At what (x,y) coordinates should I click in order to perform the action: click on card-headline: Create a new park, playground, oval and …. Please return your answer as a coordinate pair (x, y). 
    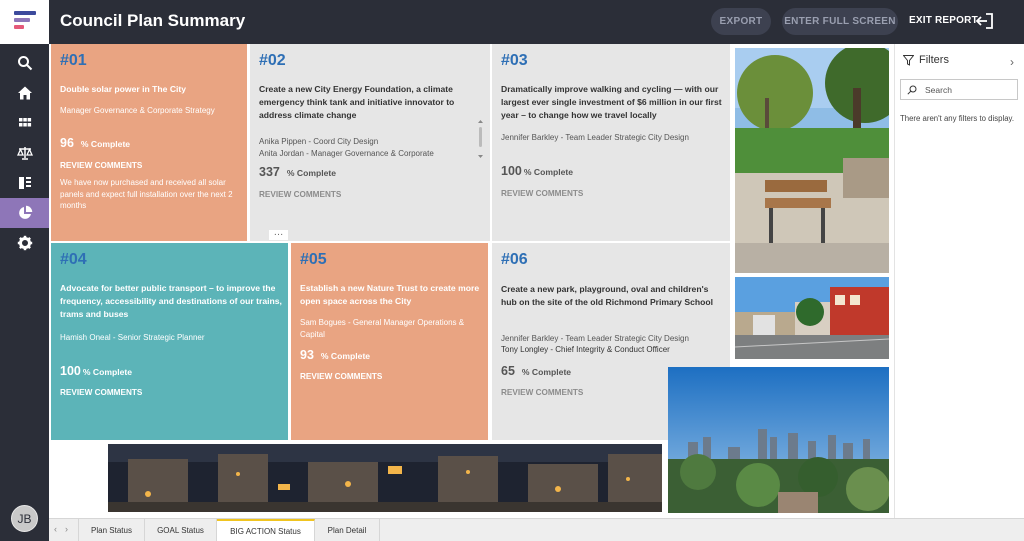
    Looking at the image, I should click on (607, 295).